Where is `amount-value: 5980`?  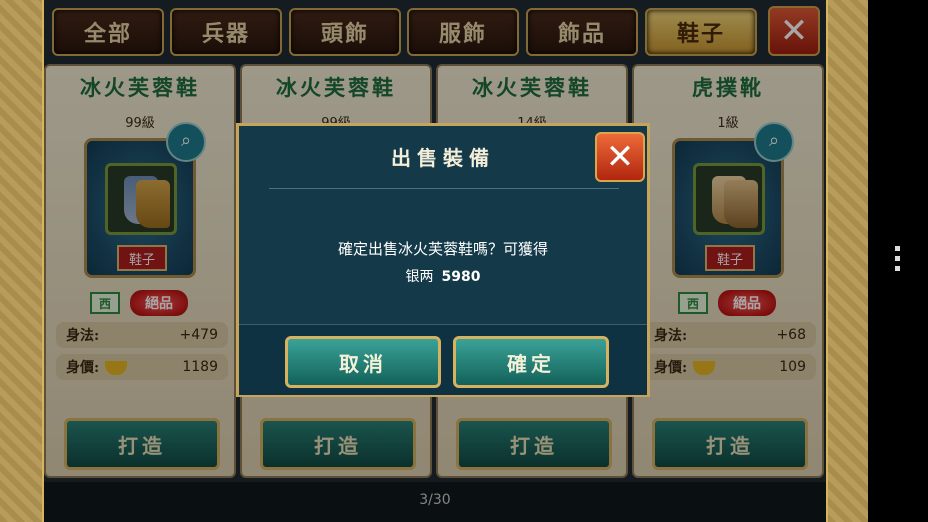 amount-value: 5980 is located at coordinates (461, 277).